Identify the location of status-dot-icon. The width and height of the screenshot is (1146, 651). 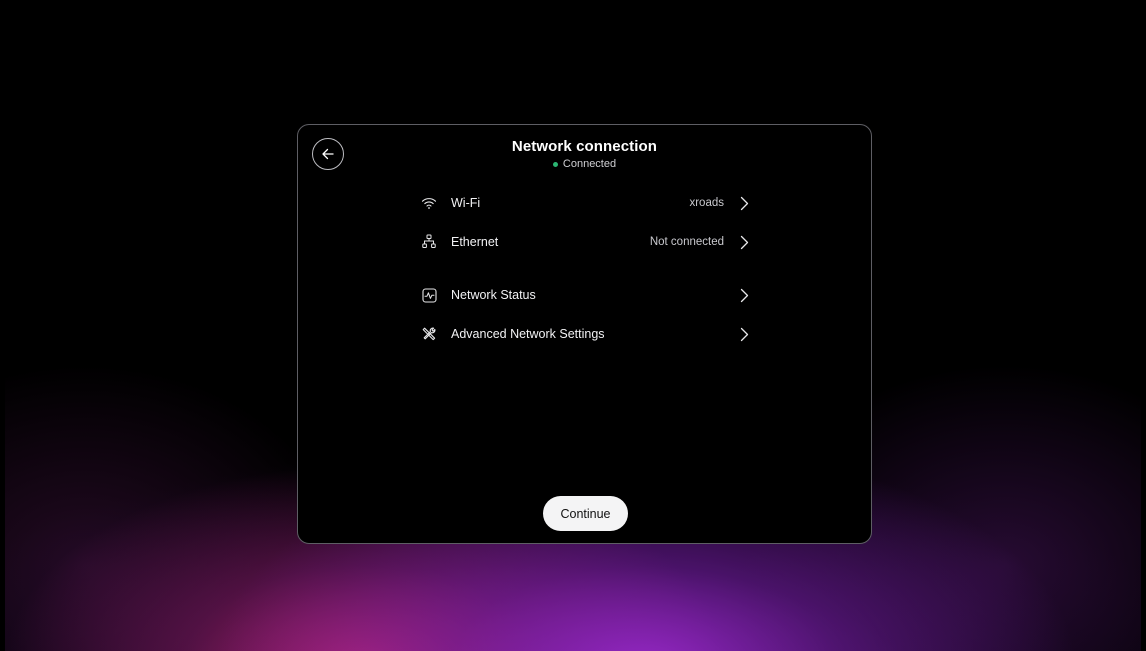
(555, 164).